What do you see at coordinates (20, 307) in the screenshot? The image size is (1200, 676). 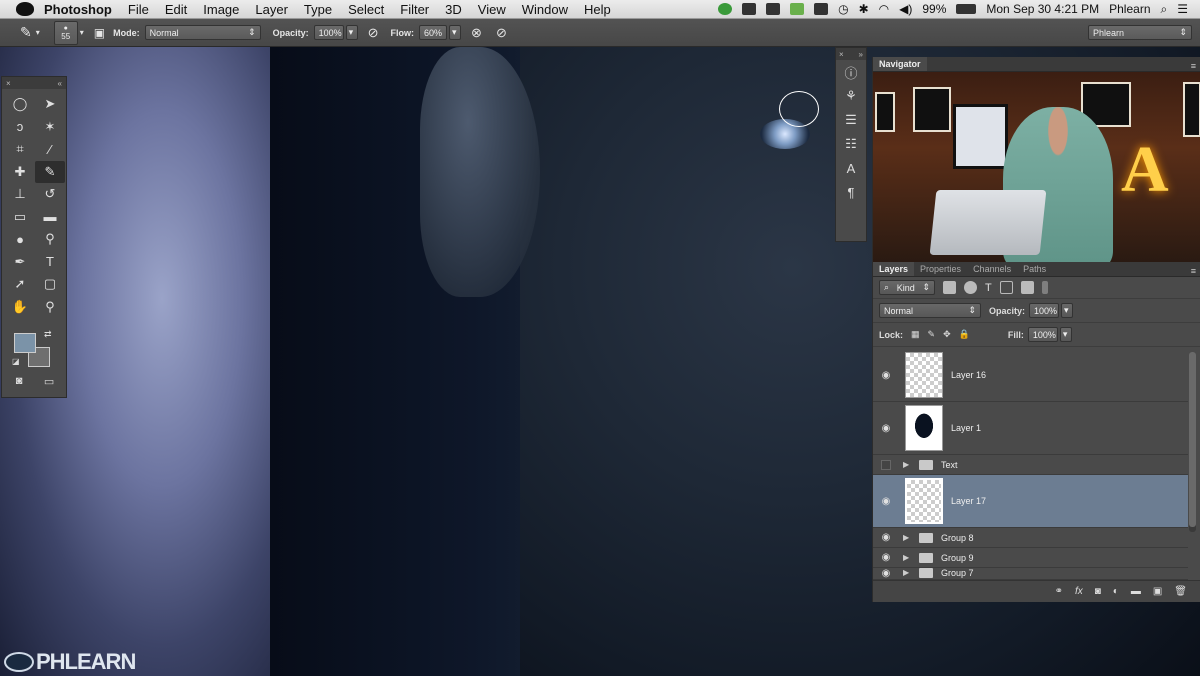 I see `hand-tool-icon: ✋` at bounding box center [20, 307].